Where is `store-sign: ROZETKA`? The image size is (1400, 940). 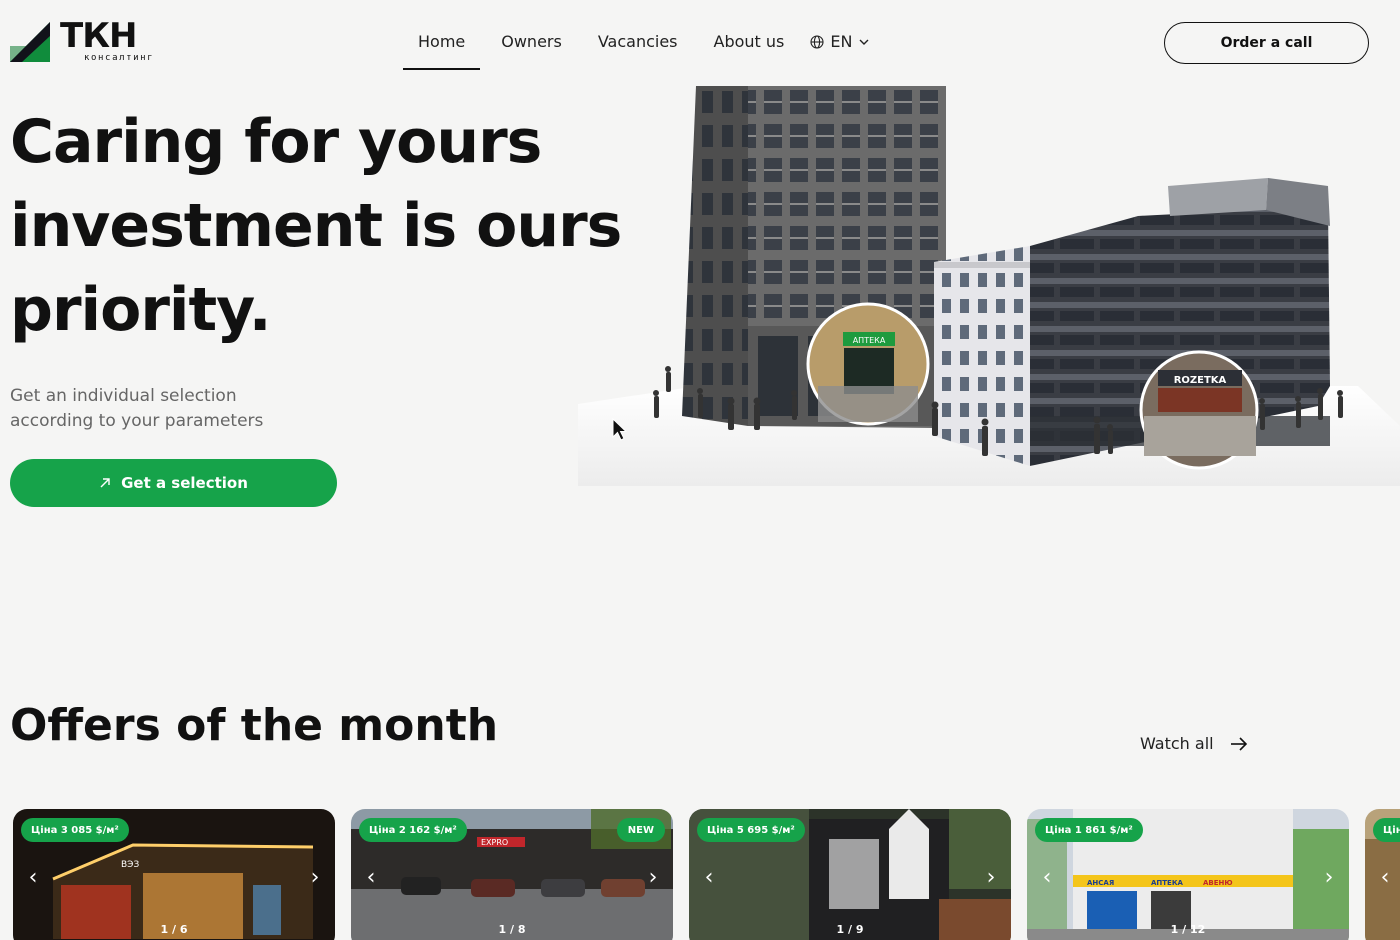 store-sign: ROZETKA is located at coordinates (1200, 380).